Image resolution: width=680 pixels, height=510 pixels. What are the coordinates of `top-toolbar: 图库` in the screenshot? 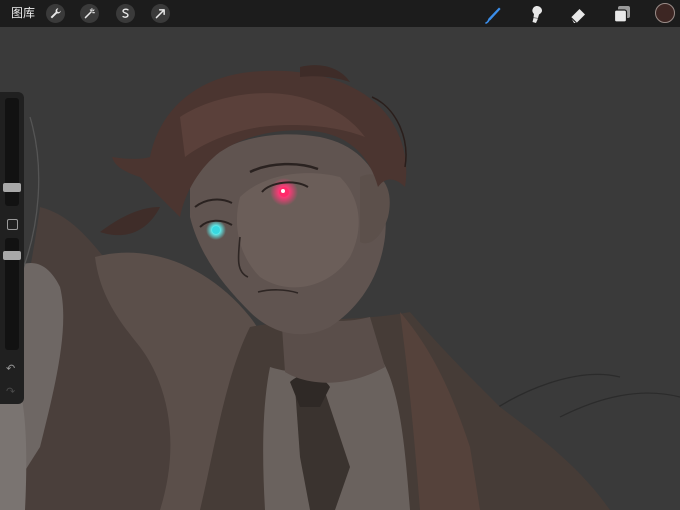 It's located at (340, 13).